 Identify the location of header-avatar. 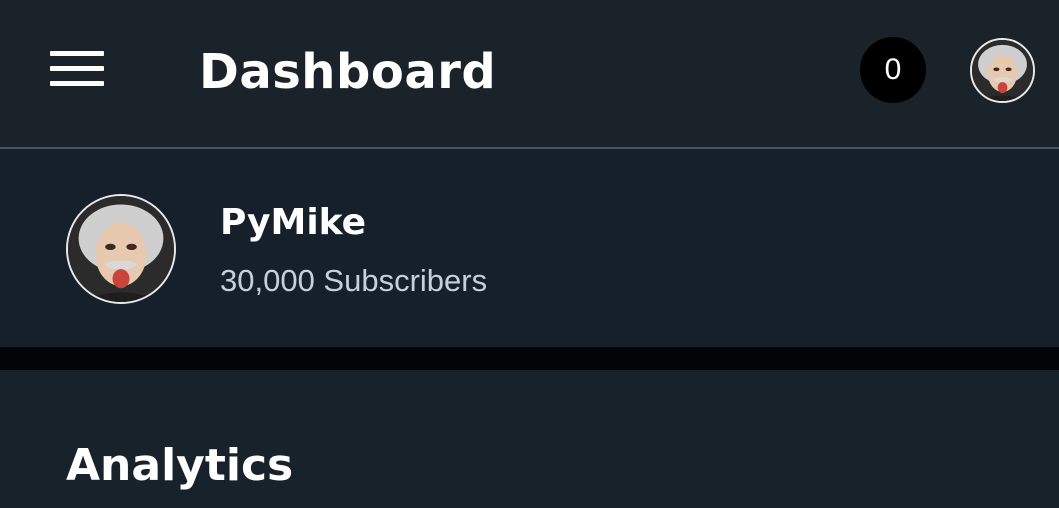
(1002, 70).